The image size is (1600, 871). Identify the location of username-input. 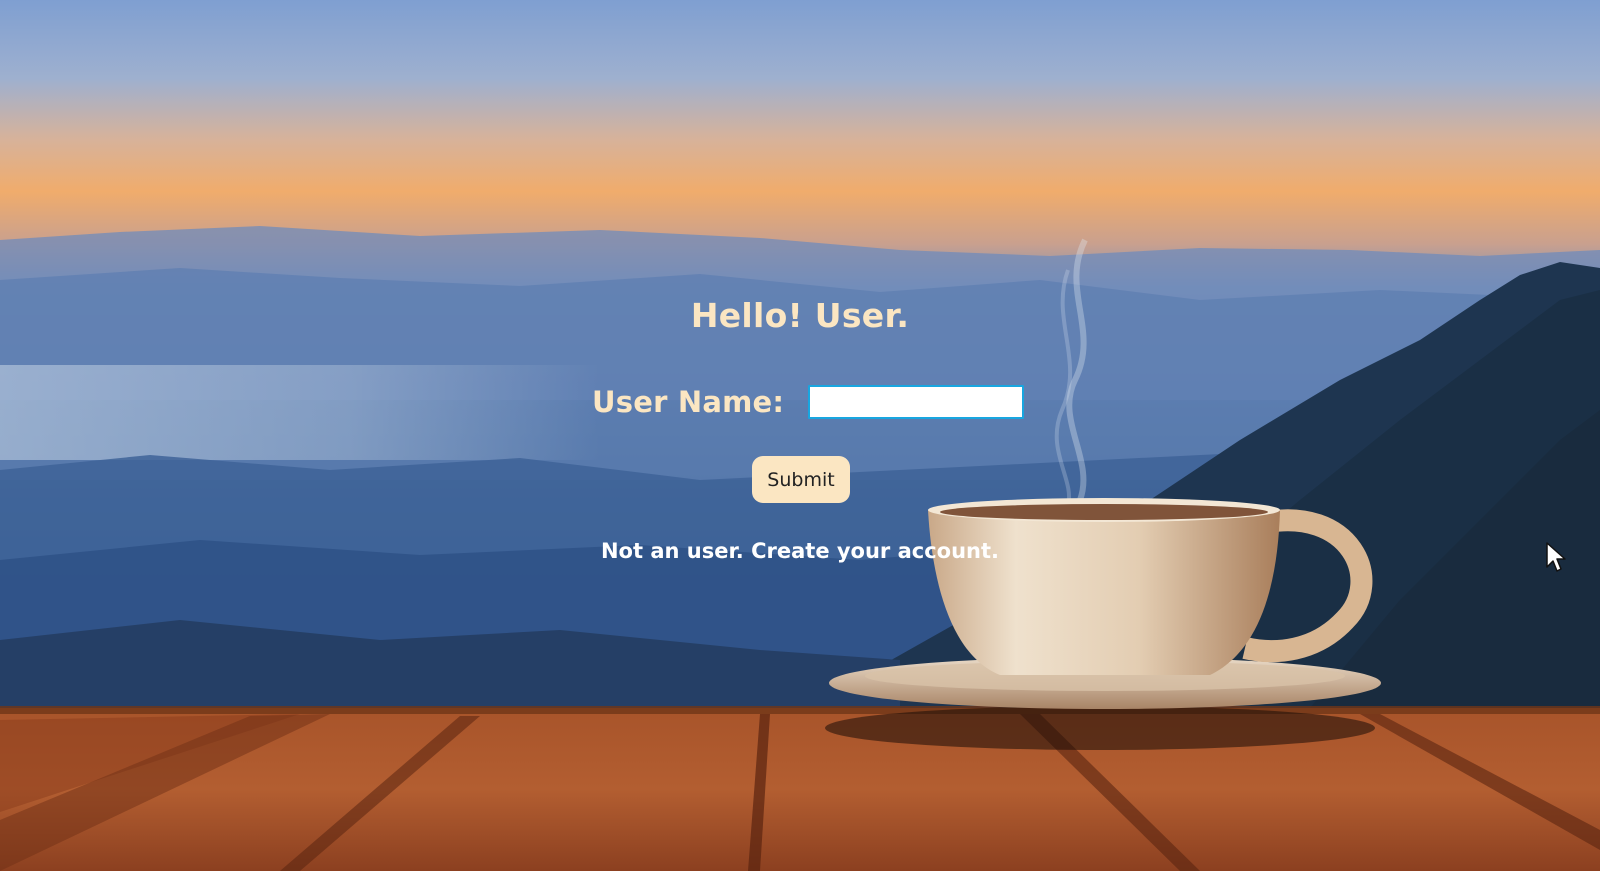
(916, 402).